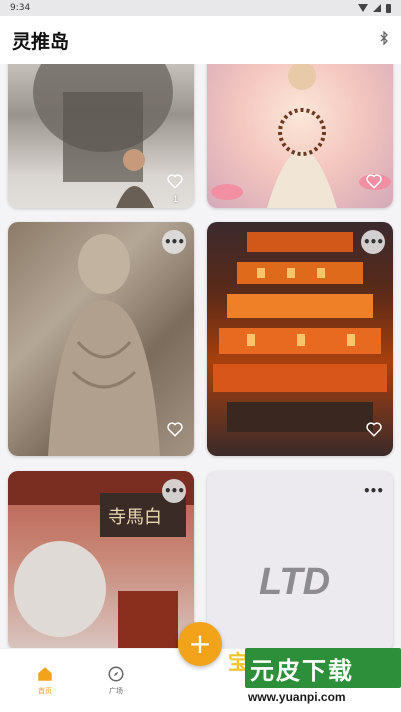 This screenshot has width=401, height=712. I want to click on signal-icon, so click(377, 8).